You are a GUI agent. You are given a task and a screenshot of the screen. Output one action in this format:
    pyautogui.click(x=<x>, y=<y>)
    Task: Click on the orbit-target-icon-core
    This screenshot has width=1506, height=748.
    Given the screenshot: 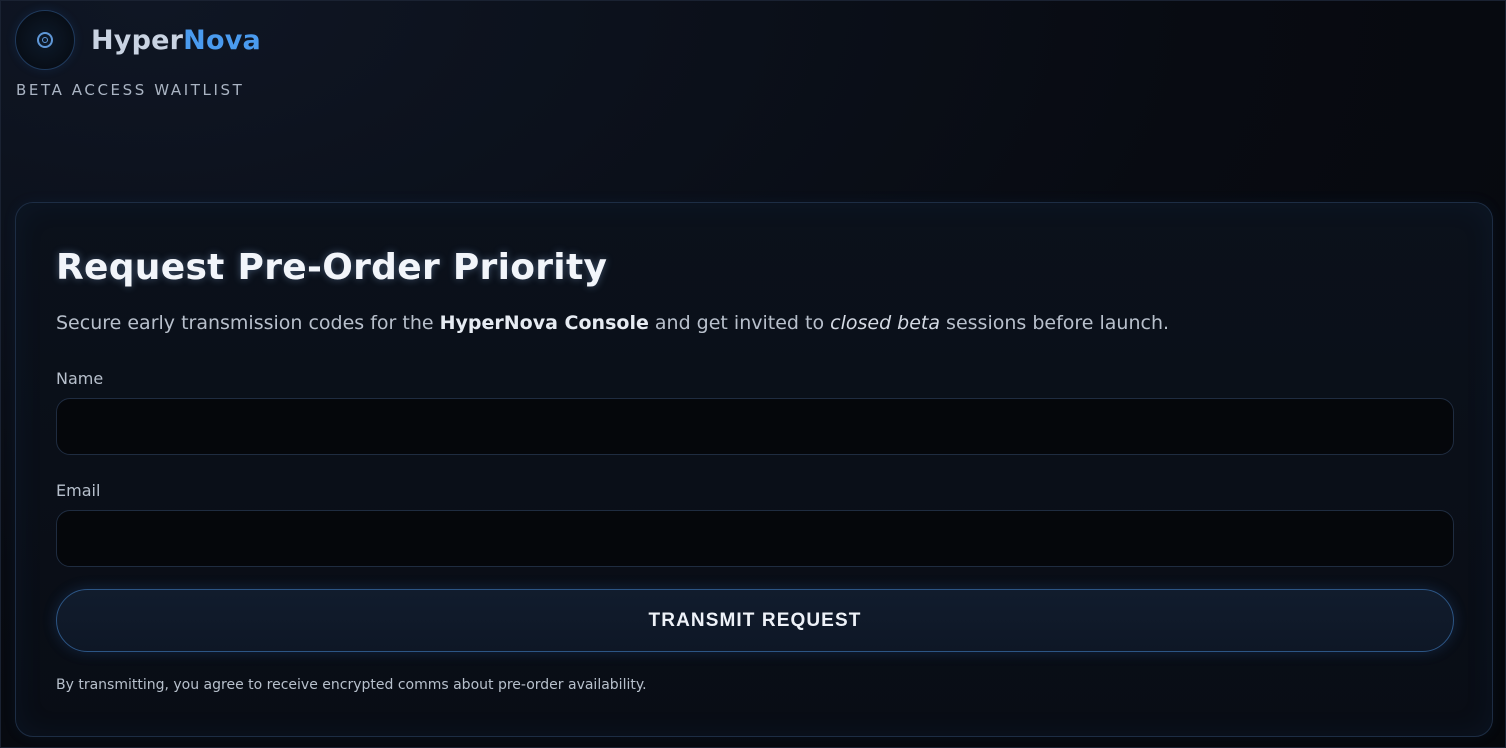 What is the action you would take?
    pyautogui.click(x=45, y=40)
    